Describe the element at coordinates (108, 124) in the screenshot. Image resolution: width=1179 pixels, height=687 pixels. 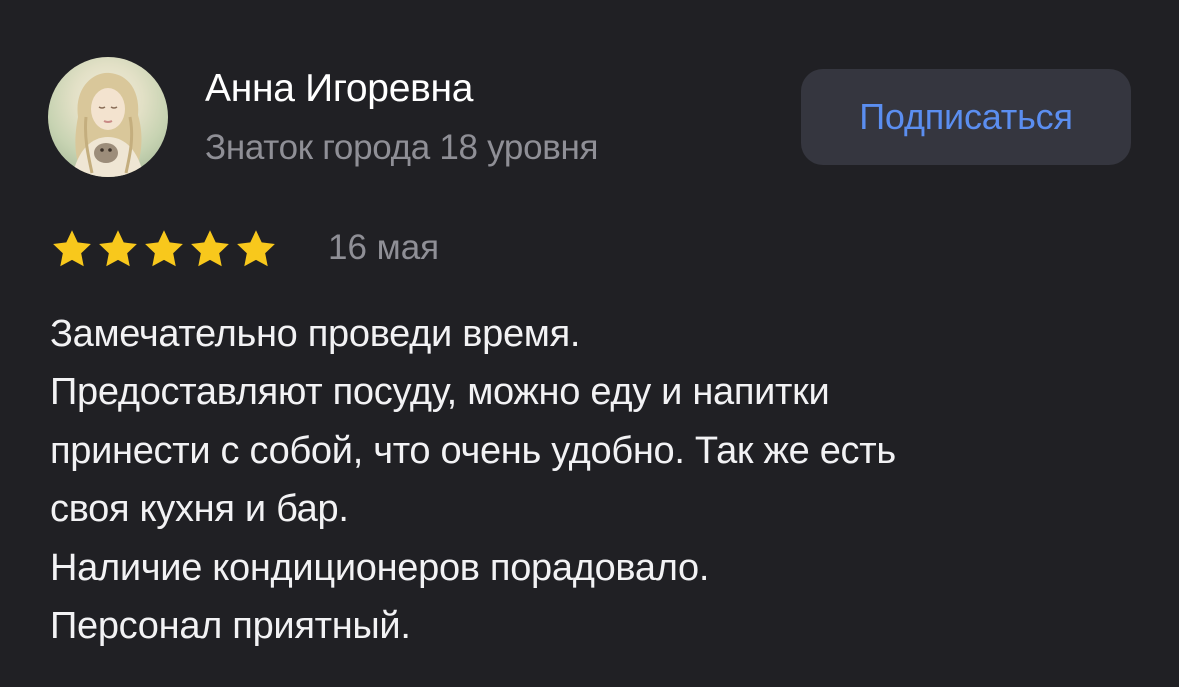
I see `avatar-portrait-icon` at that location.